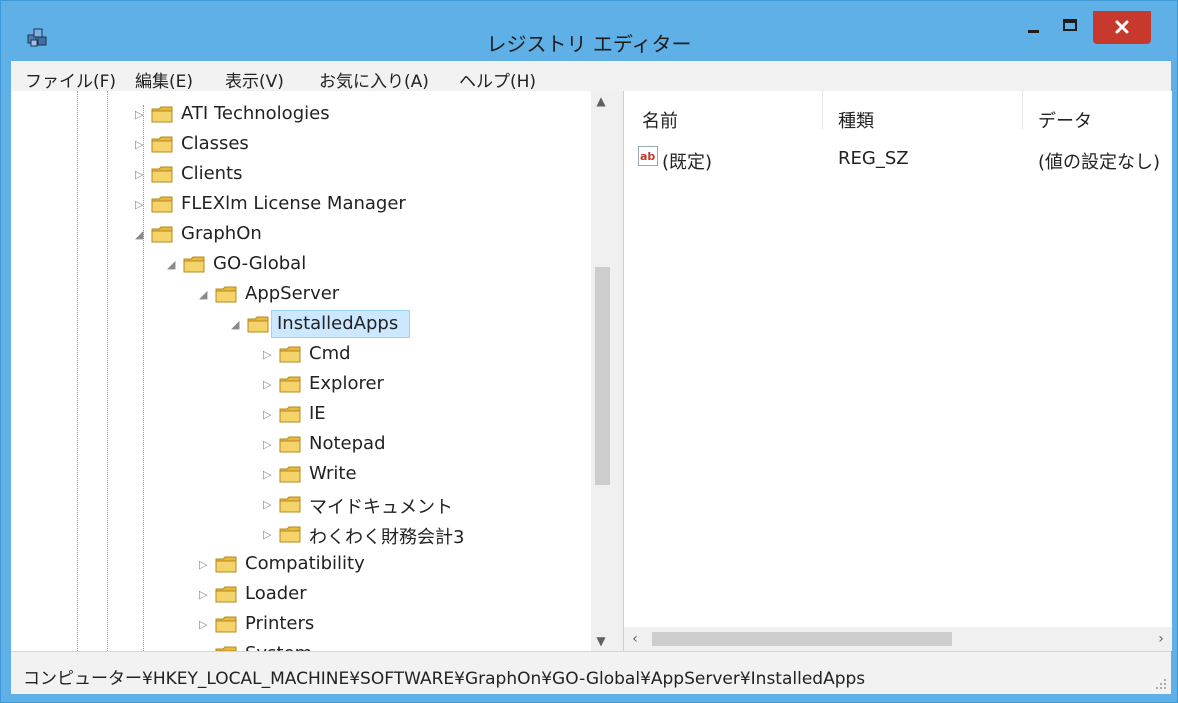 Image resolution: width=1178 pixels, height=703 pixels. Describe the element at coordinates (260, 263) in the screenshot. I see `tree-node-label: GO-Global` at that location.